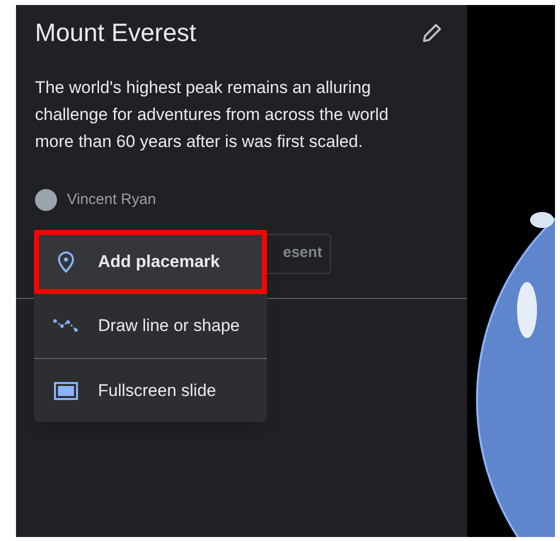 The height and width of the screenshot is (541, 560). I want to click on menu-item: Draw line or shape, so click(150, 326).